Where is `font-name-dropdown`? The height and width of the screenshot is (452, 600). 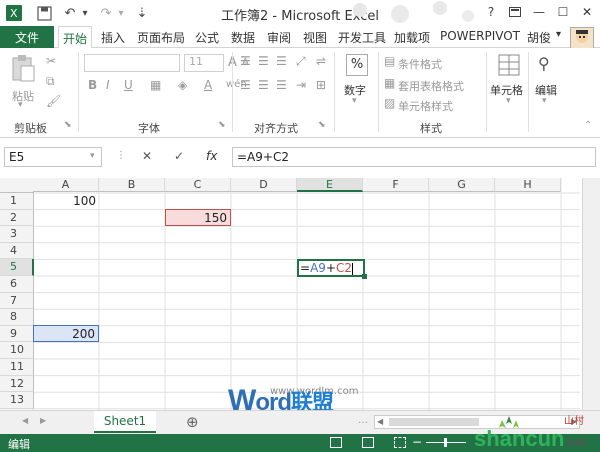 font-name-dropdown is located at coordinates (132, 63).